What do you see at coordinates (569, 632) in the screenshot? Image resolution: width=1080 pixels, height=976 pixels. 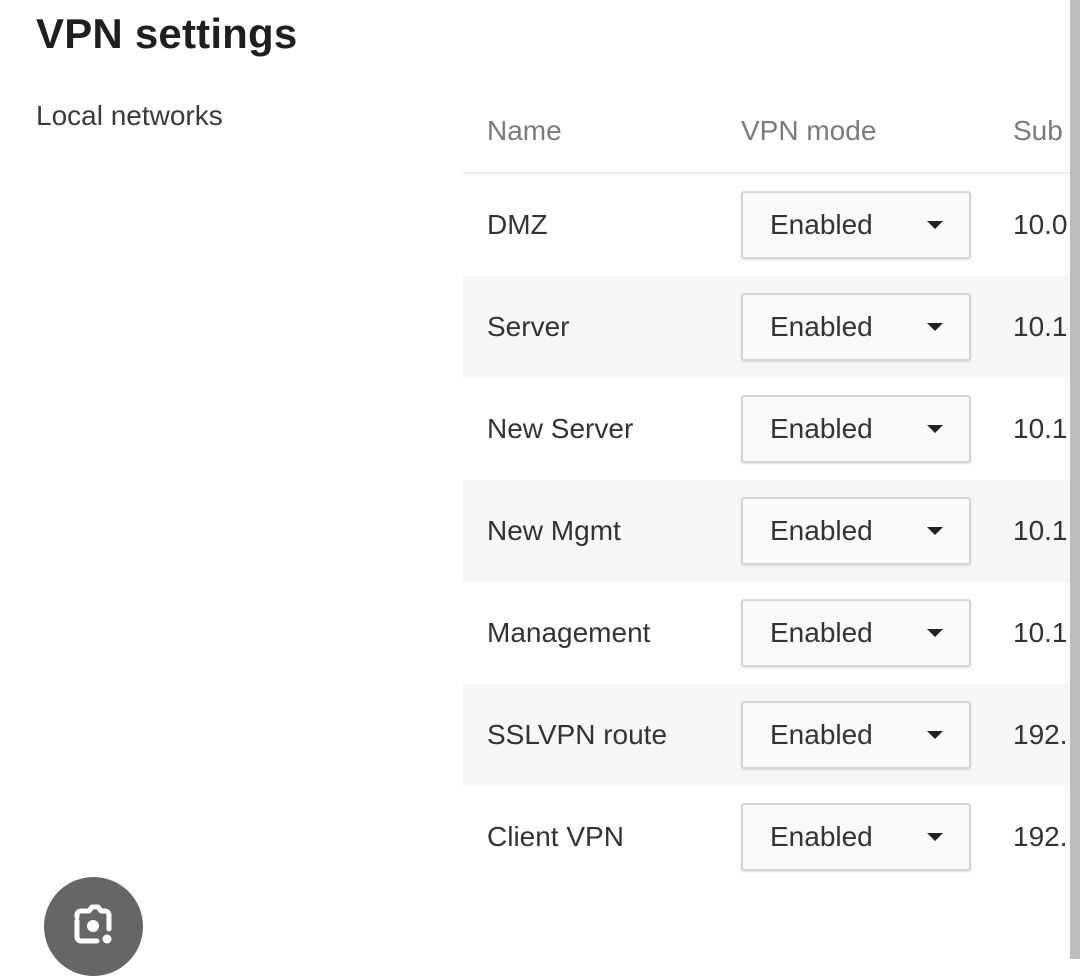 I see `network-name: Management` at bounding box center [569, 632].